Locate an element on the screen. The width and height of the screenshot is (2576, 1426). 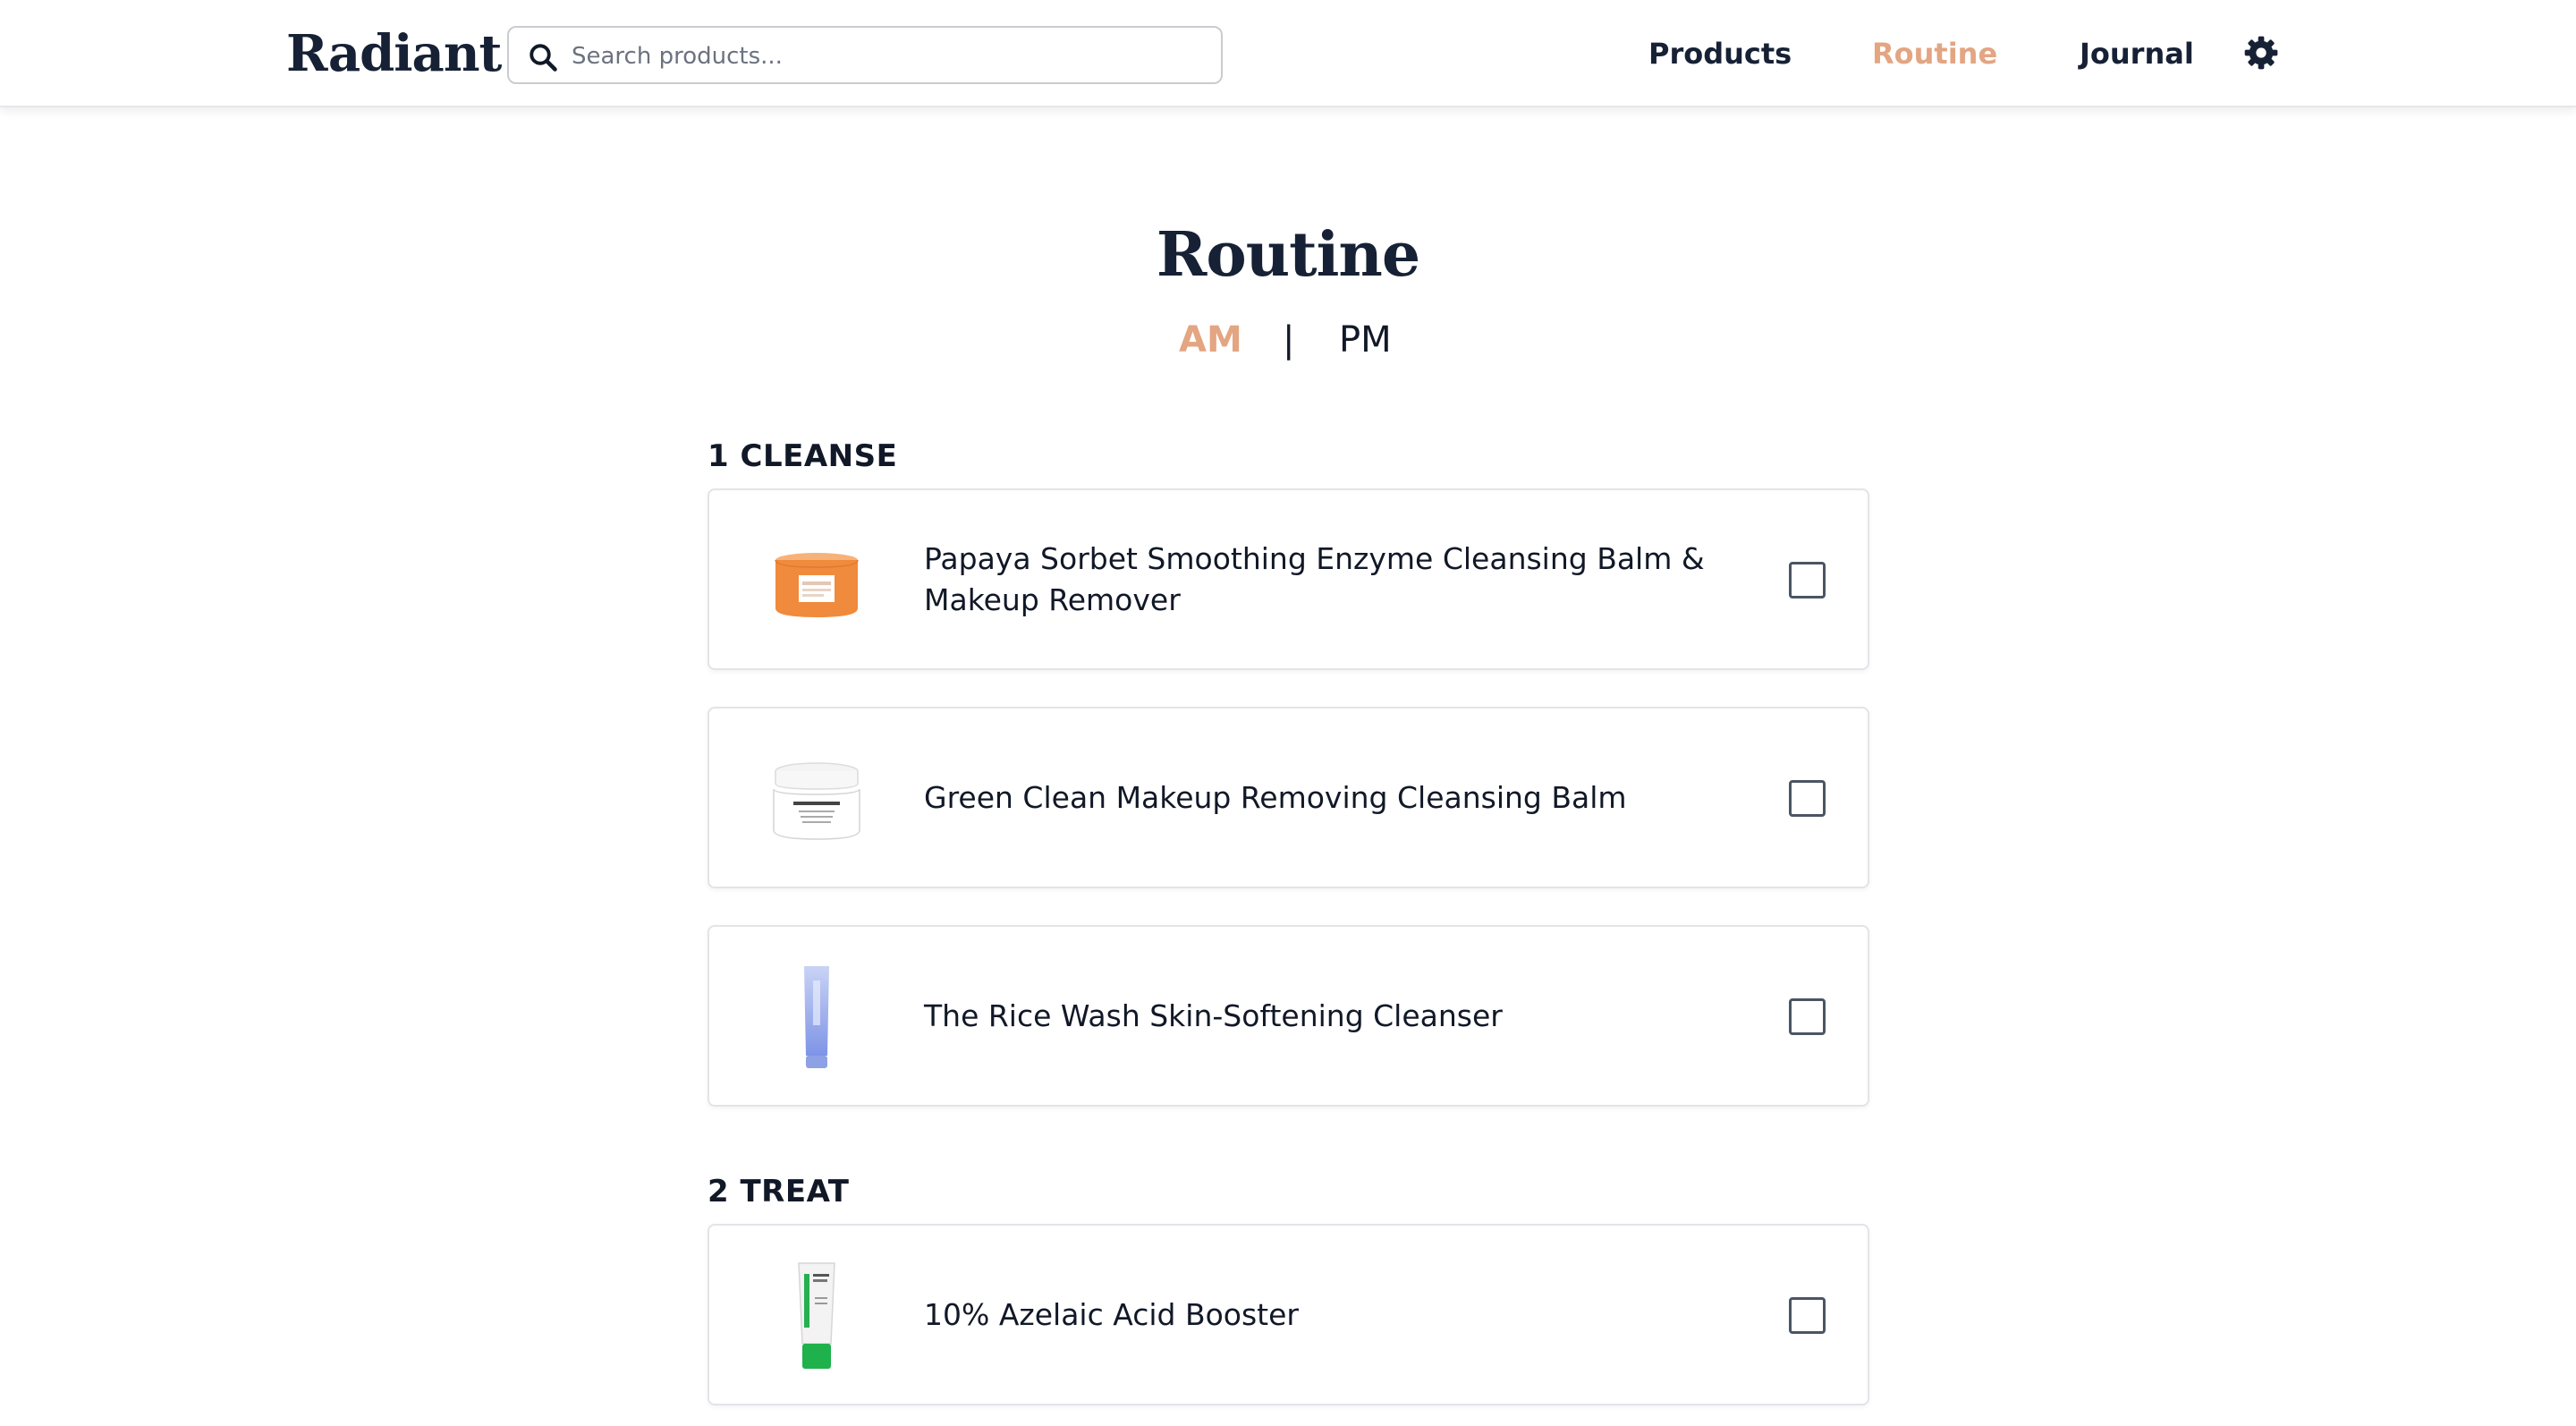
nav-products: Products is located at coordinates (1720, 54).